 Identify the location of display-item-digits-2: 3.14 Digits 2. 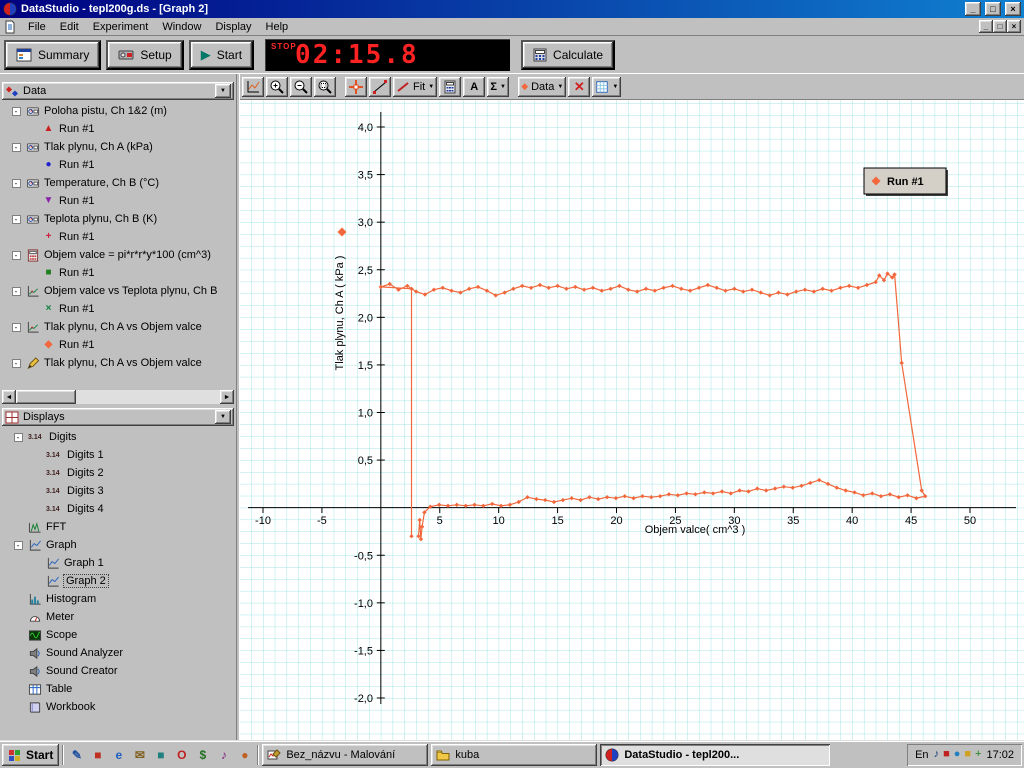
(118, 473).